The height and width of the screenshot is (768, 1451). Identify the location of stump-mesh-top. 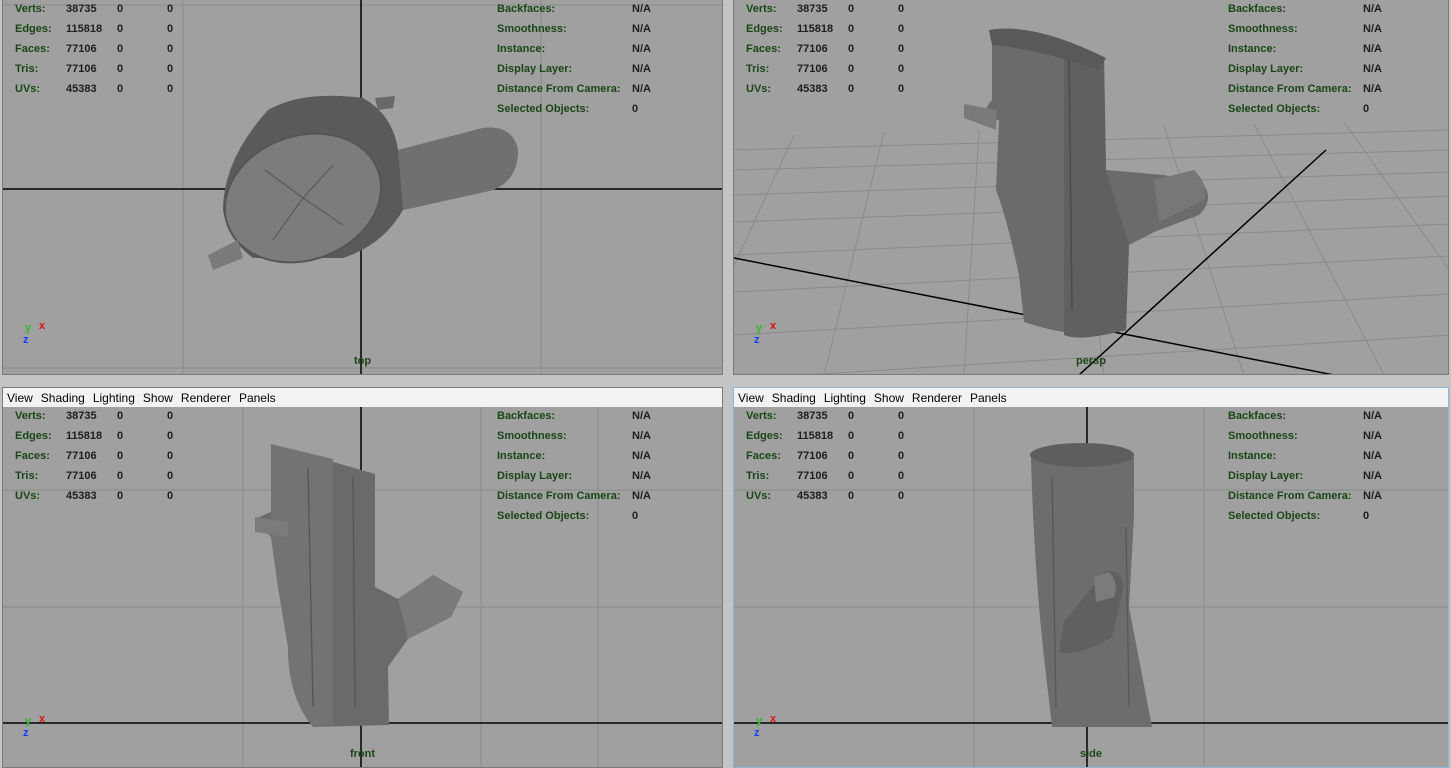
(363, 182).